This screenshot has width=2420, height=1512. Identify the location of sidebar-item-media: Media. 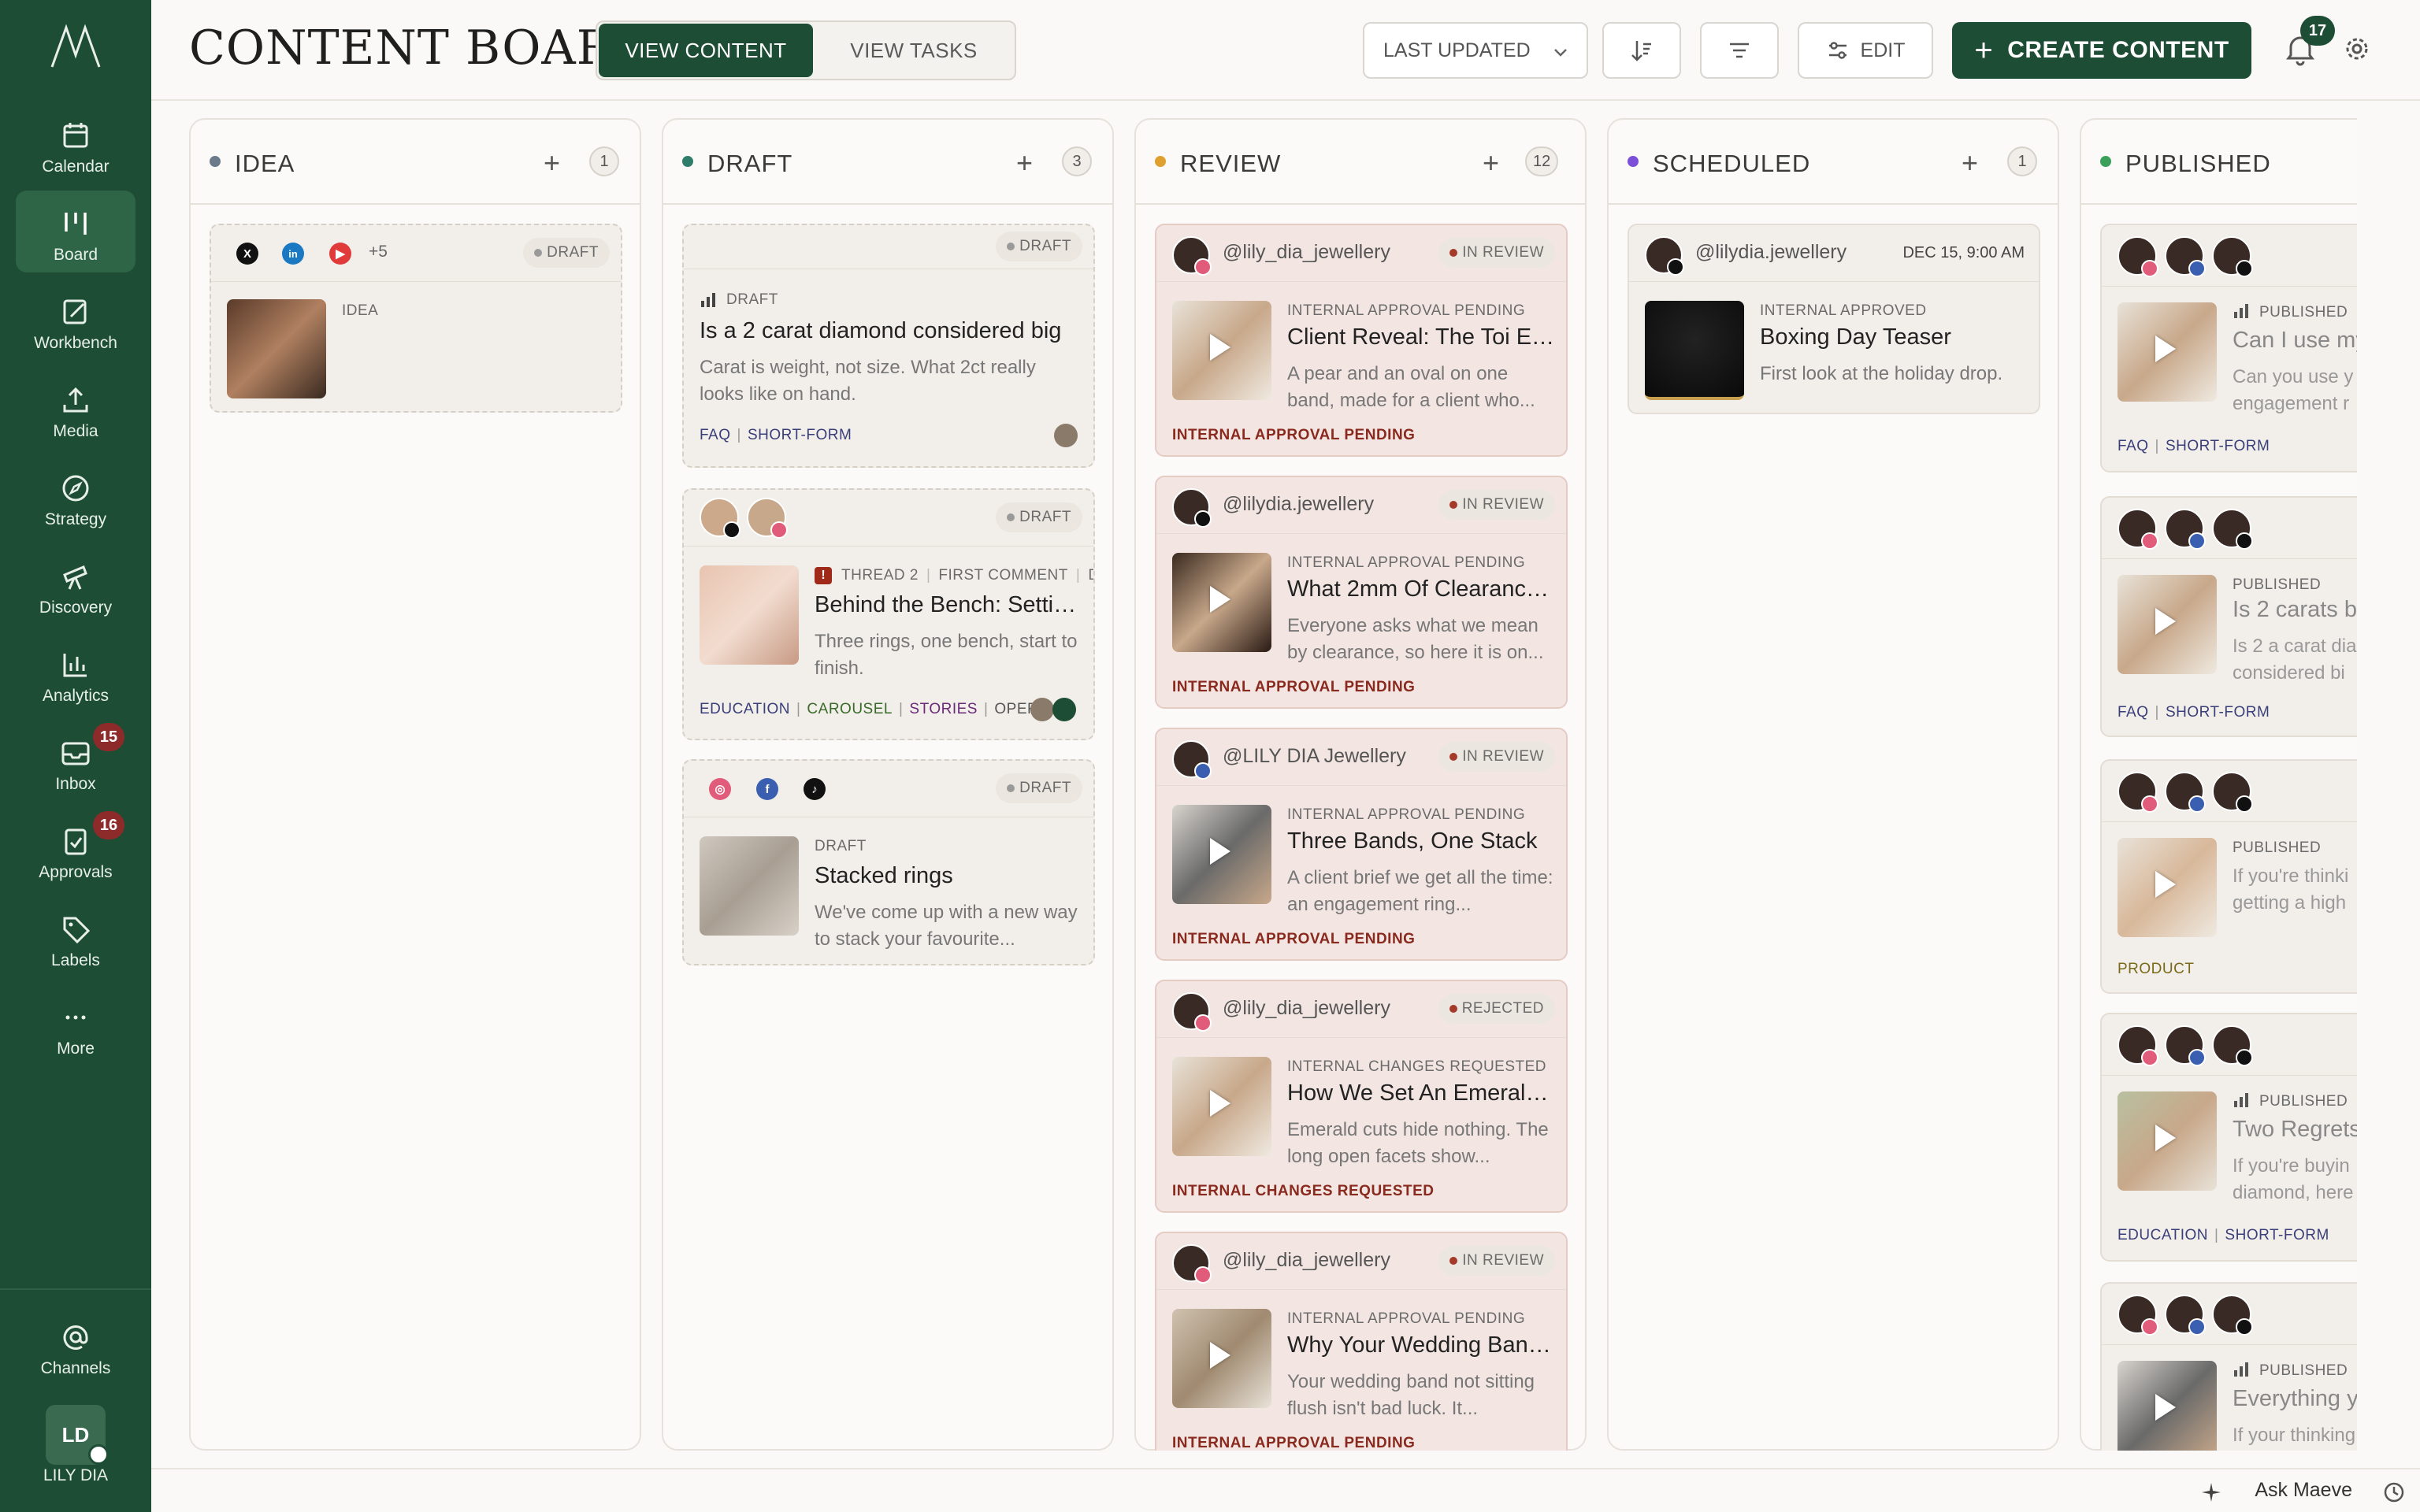
(75, 408).